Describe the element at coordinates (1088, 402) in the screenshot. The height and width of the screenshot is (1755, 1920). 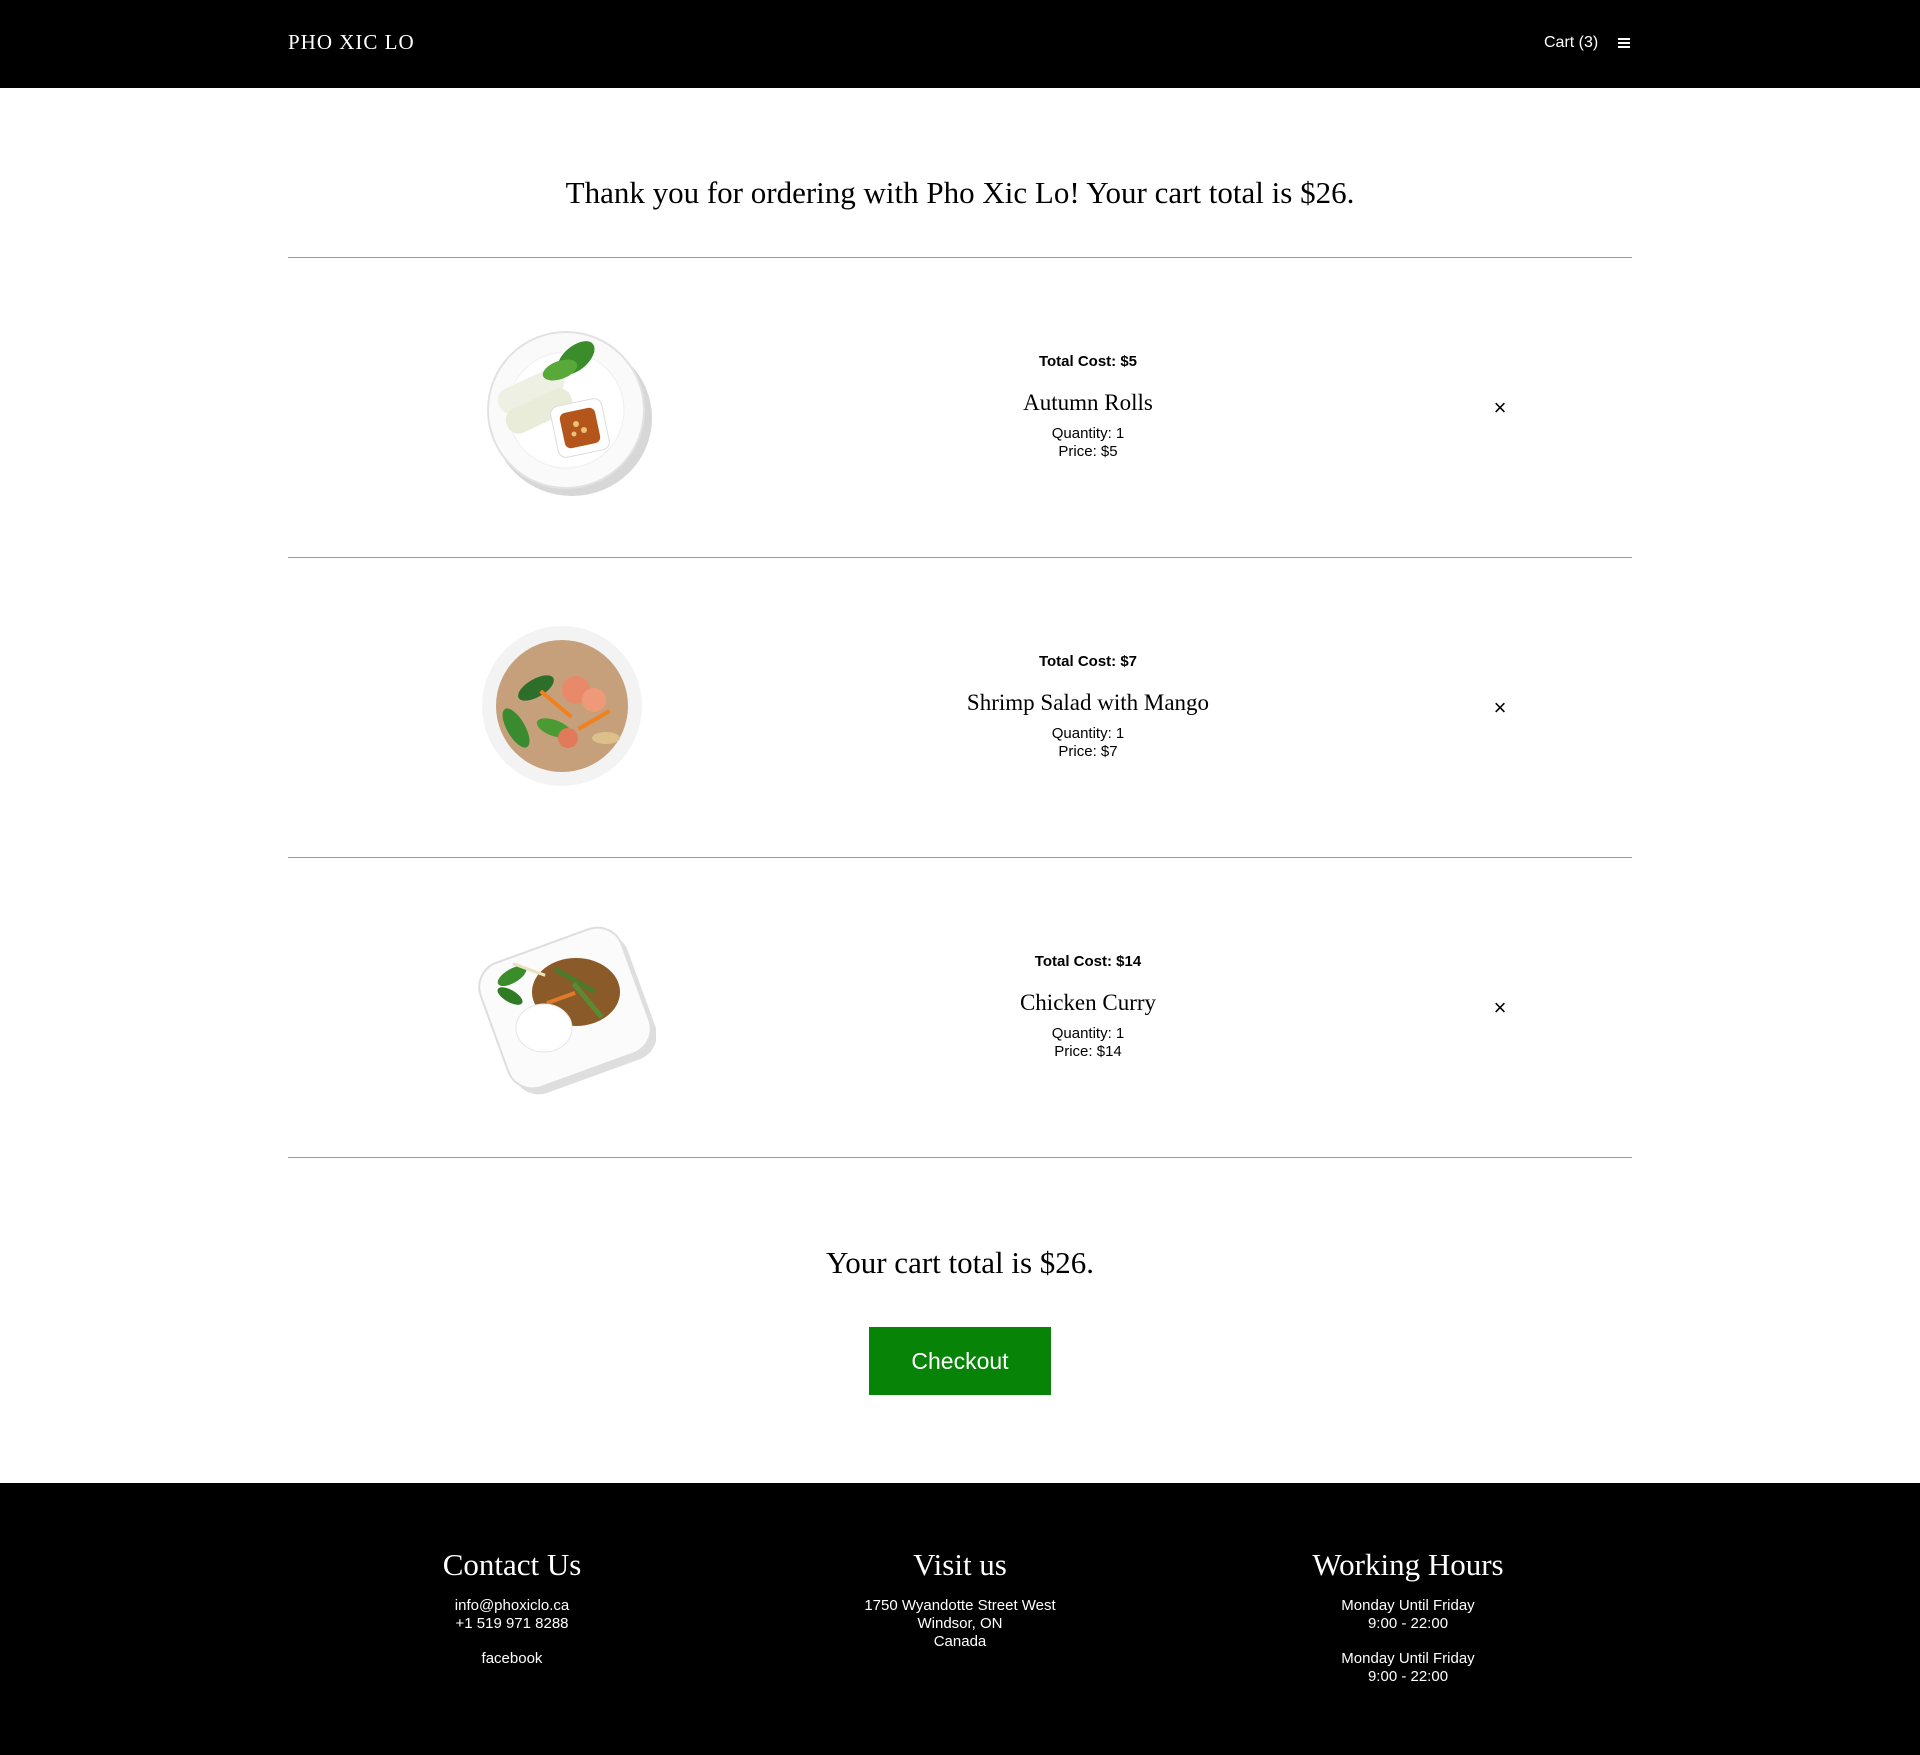
I see `item-name: Autumn Rolls` at that location.